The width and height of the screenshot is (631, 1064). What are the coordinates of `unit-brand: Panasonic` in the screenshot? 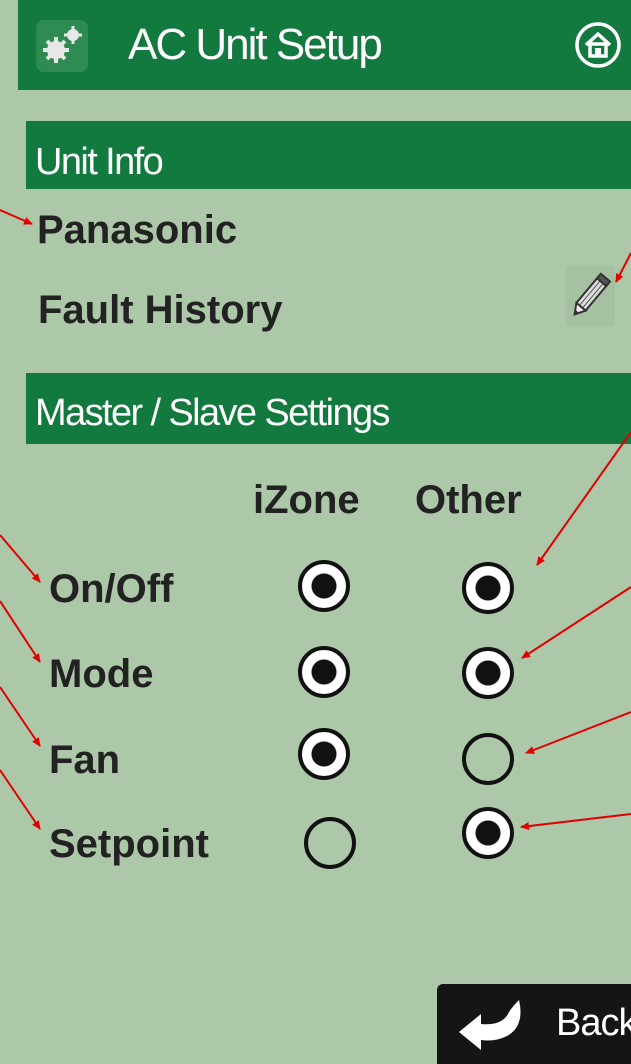 It's located at (137, 230).